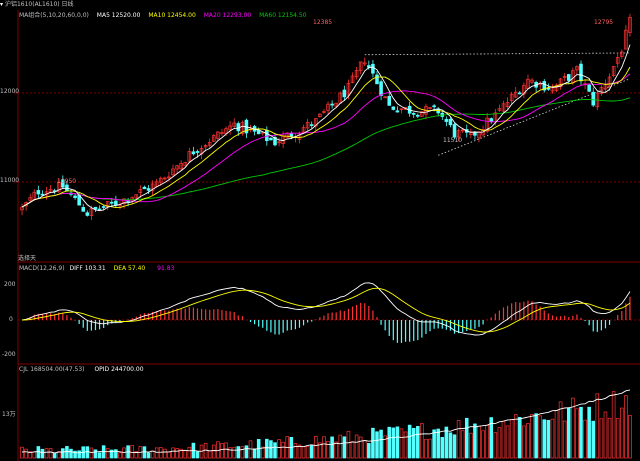  What do you see at coordinates (10, 284) in the screenshot?
I see `macd-tick-200: 200` at bounding box center [10, 284].